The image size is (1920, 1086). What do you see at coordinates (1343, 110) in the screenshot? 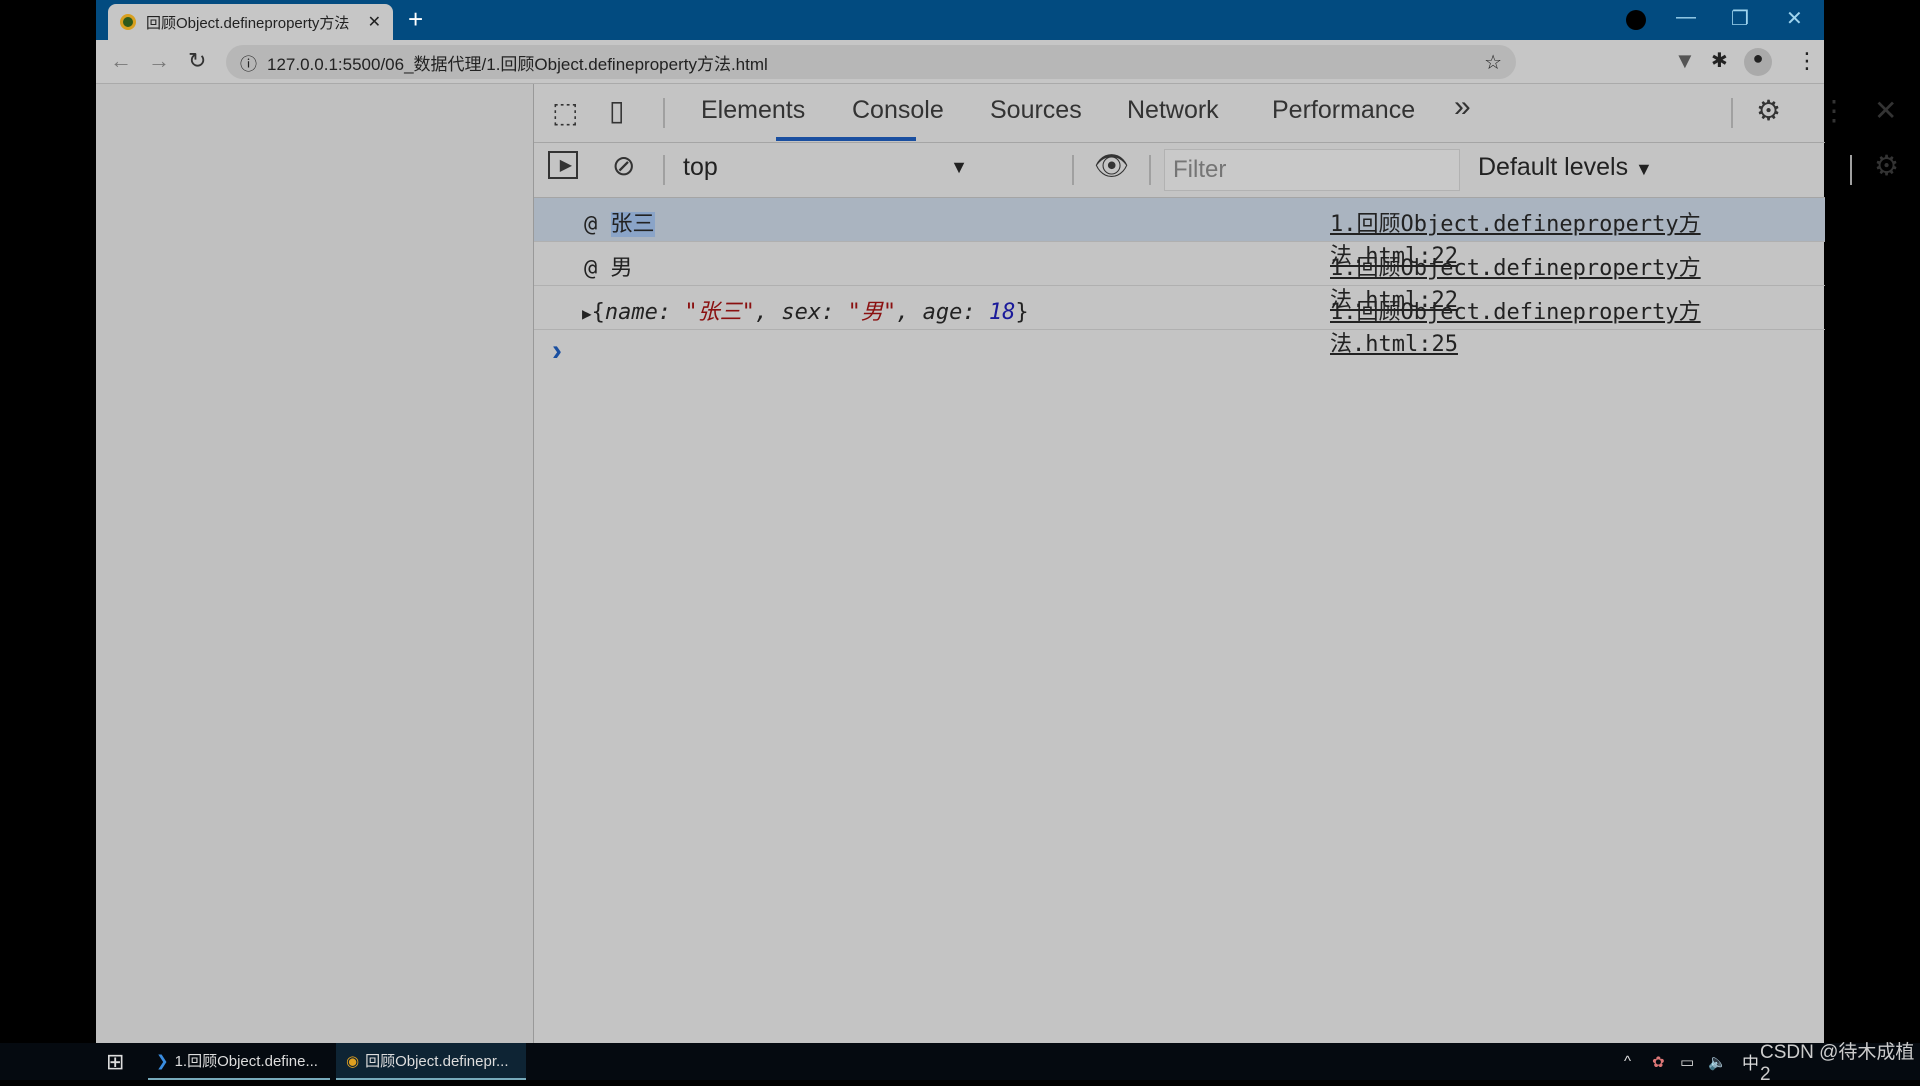
I see `tab-performance: Performance` at bounding box center [1343, 110].